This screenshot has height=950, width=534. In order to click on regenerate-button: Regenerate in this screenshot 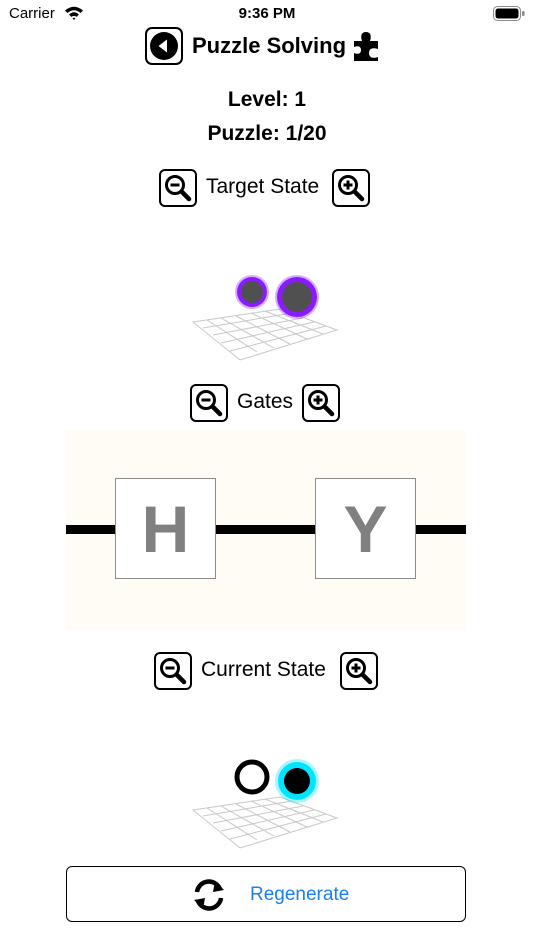, I will do `click(266, 894)`.